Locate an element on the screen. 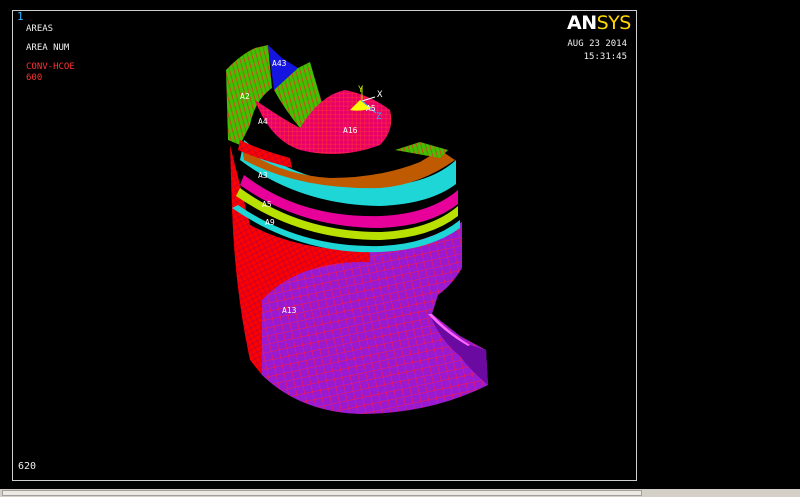 This screenshot has height=497, width=800. area-label-a9: A9 is located at coordinates (270, 222).